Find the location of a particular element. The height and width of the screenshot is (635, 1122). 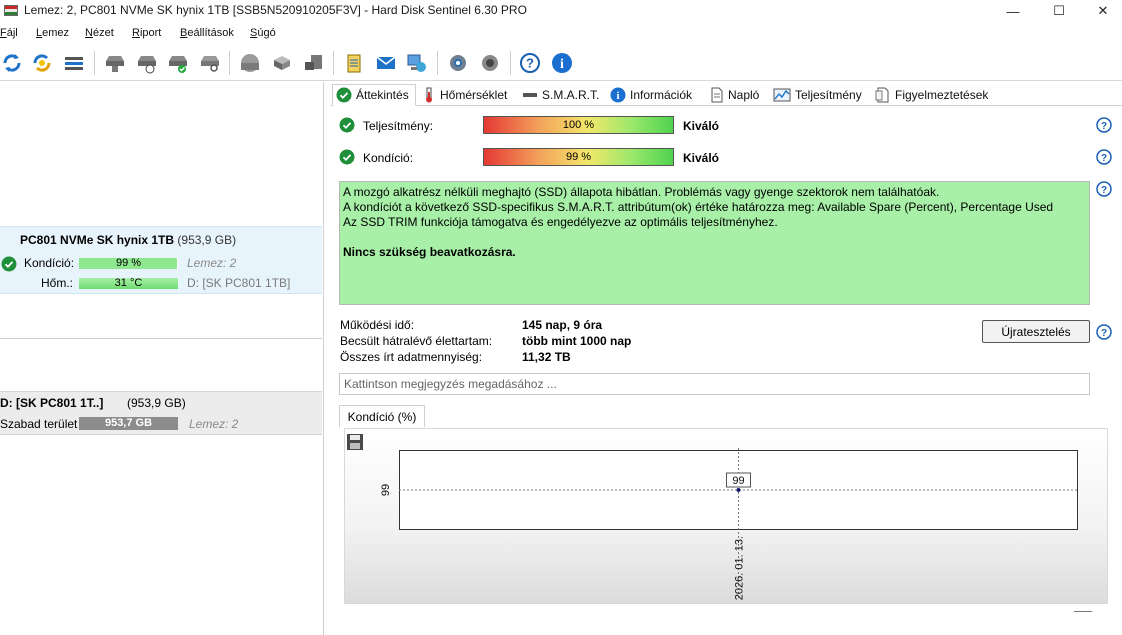

tab-overview: Áttekintés is located at coordinates (374, 95).